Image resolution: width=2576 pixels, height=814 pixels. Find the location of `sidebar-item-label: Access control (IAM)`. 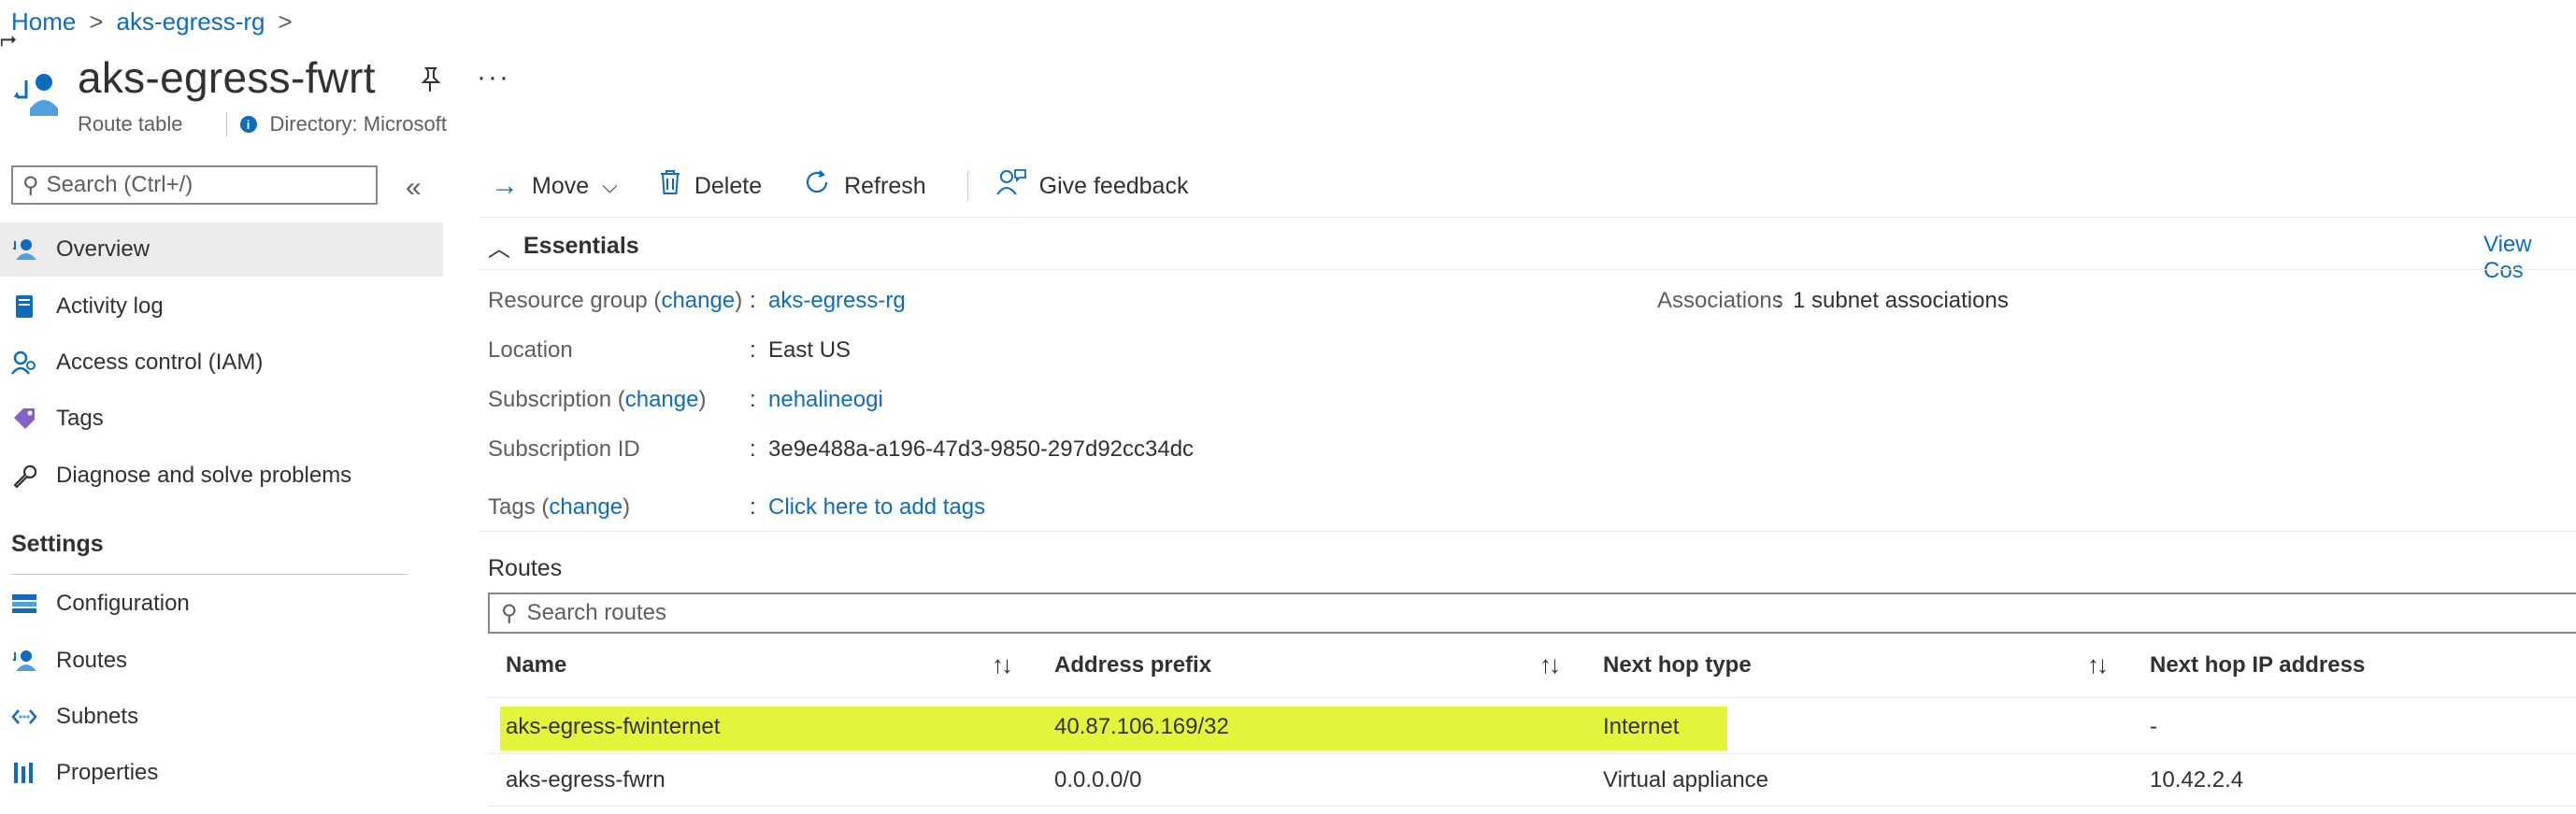

sidebar-item-label: Access control (IAM) is located at coordinates (160, 362).